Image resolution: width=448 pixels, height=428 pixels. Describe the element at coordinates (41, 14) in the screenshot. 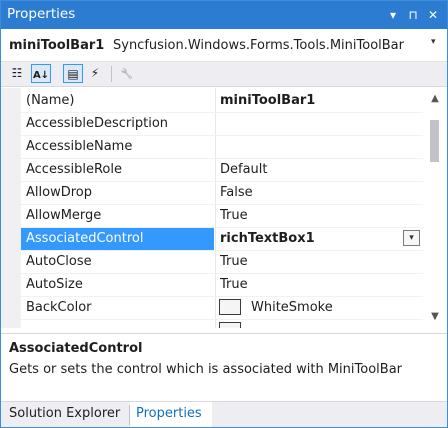

I see `window-title: Properties` at that location.